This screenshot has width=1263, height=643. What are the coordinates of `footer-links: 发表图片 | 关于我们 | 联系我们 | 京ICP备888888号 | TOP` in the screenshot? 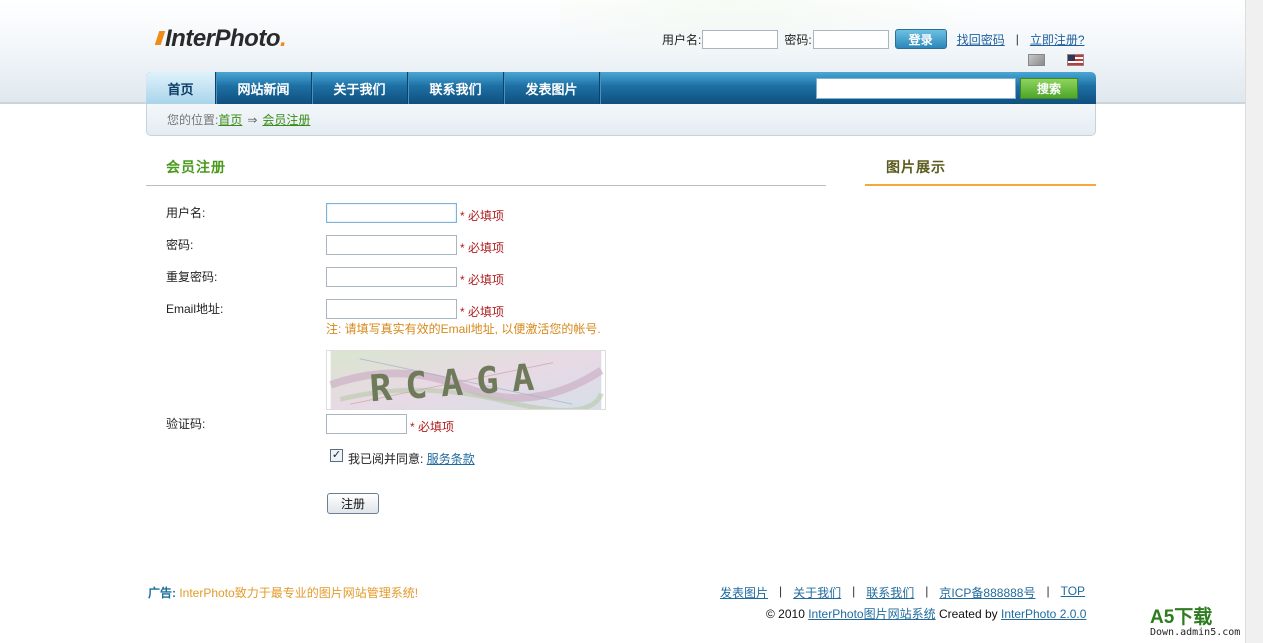 It's located at (902, 592).